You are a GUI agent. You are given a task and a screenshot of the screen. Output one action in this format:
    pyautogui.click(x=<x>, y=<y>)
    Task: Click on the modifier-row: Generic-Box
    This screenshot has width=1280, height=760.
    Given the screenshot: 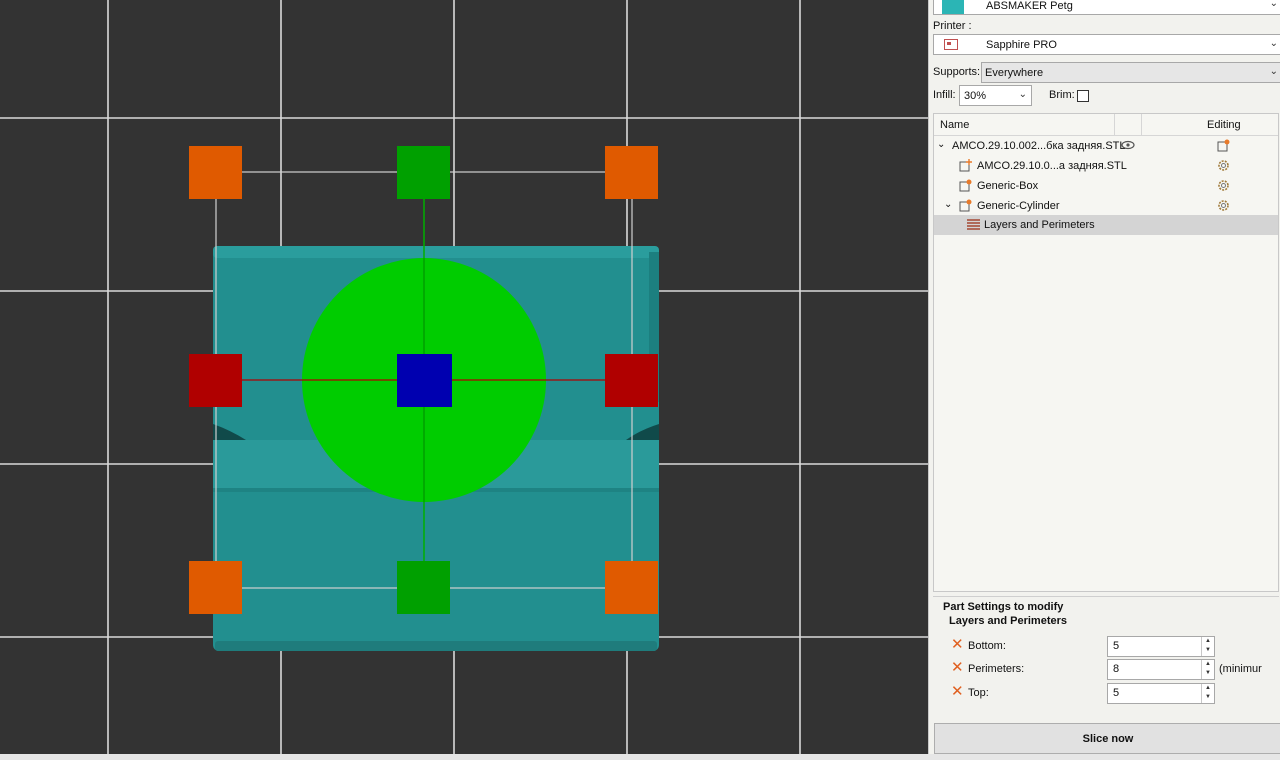 What is the action you would take?
    pyautogui.click(x=1106, y=186)
    